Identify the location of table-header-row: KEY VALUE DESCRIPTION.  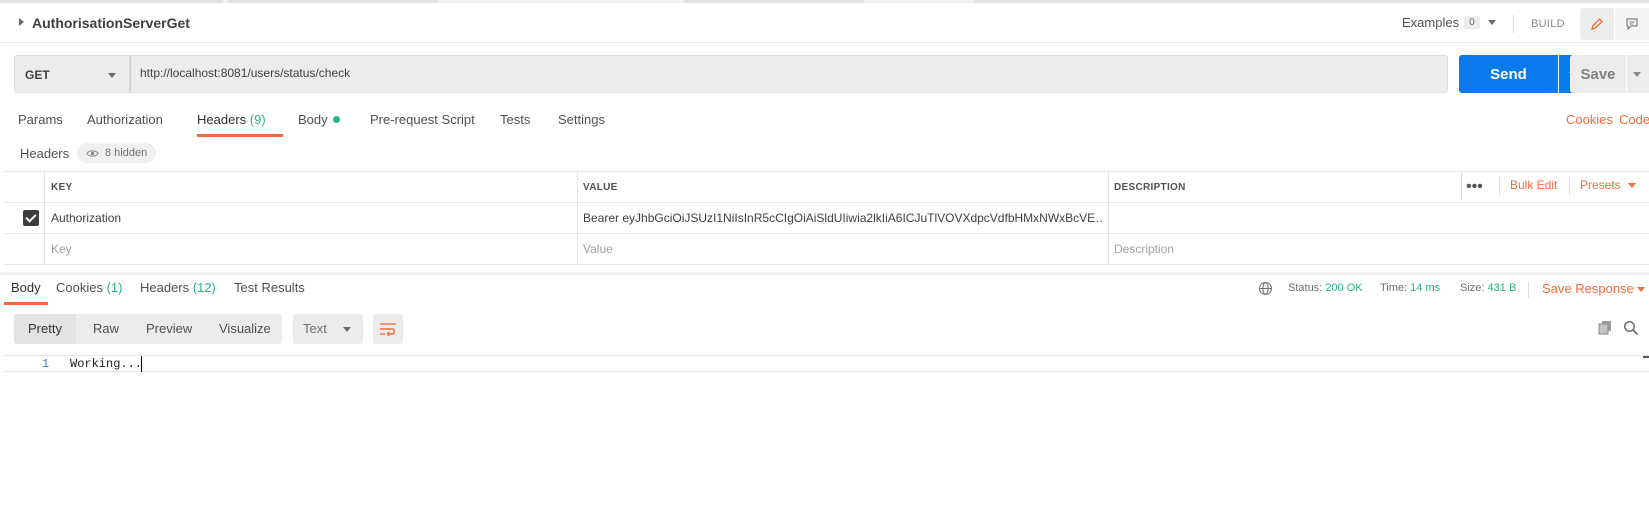
(826, 187).